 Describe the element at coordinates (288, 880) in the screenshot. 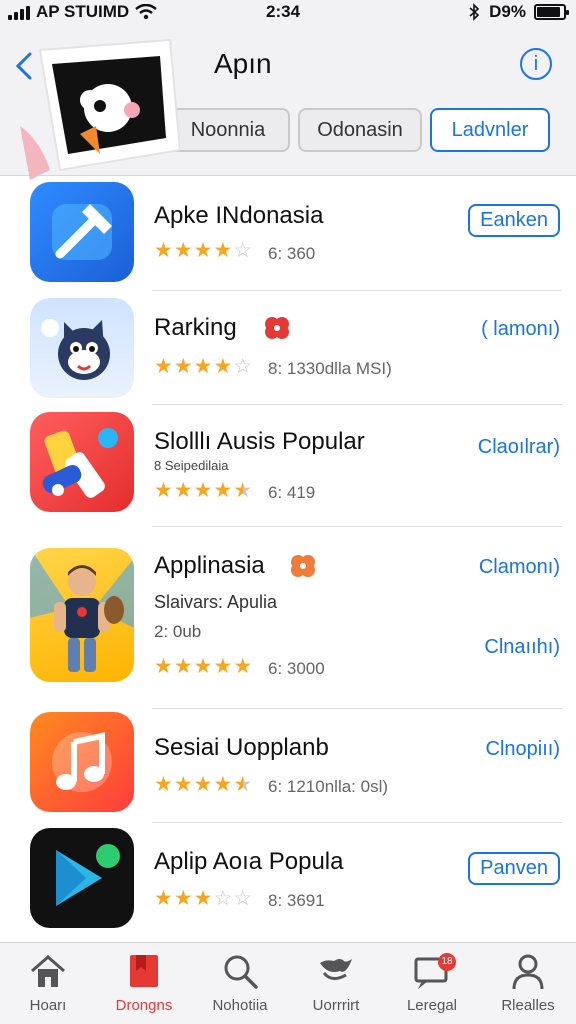

I see `list-item: Aplip Aoıa Popula ★★★☆☆ 8: 3691 Panven` at that location.